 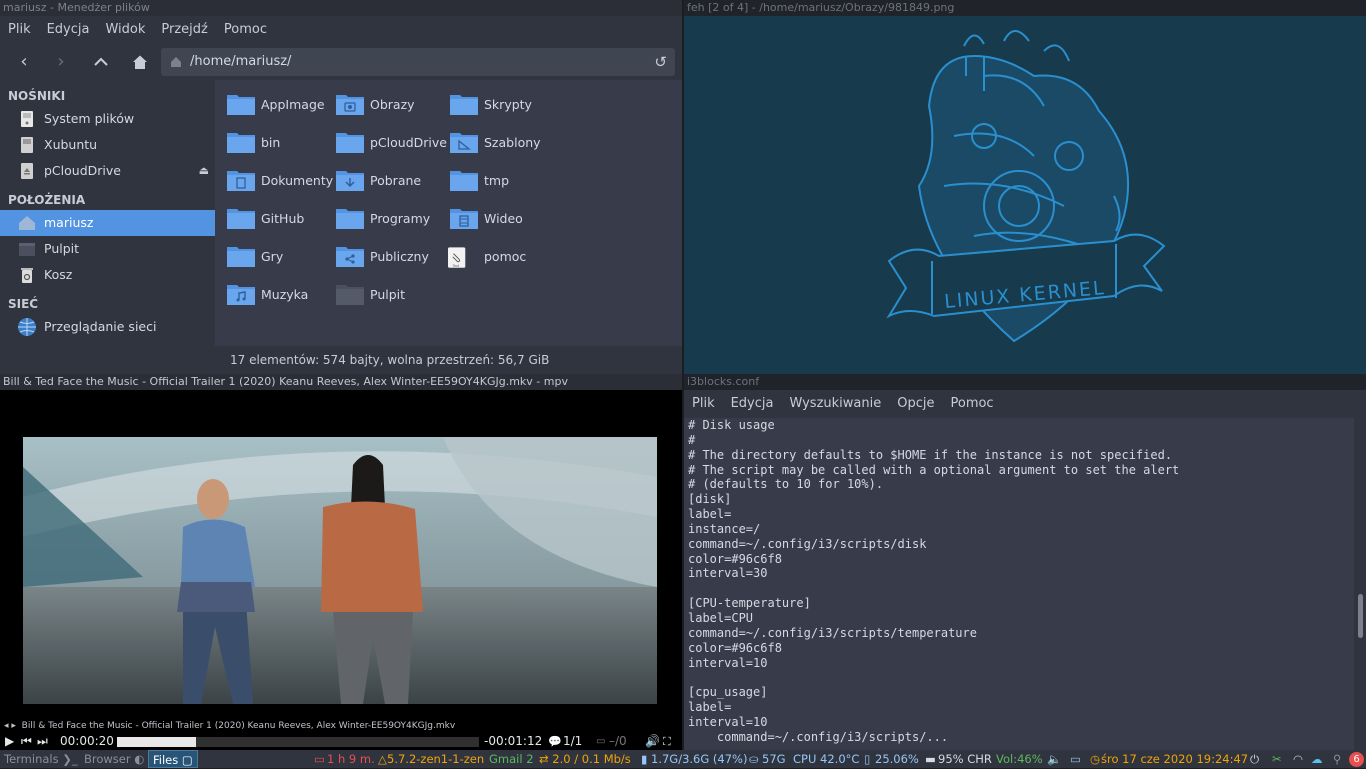 I want to click on menubar: Plik Edycja Wyszukiwanie Opcje Pomoc, so click(x=1025, y=404).